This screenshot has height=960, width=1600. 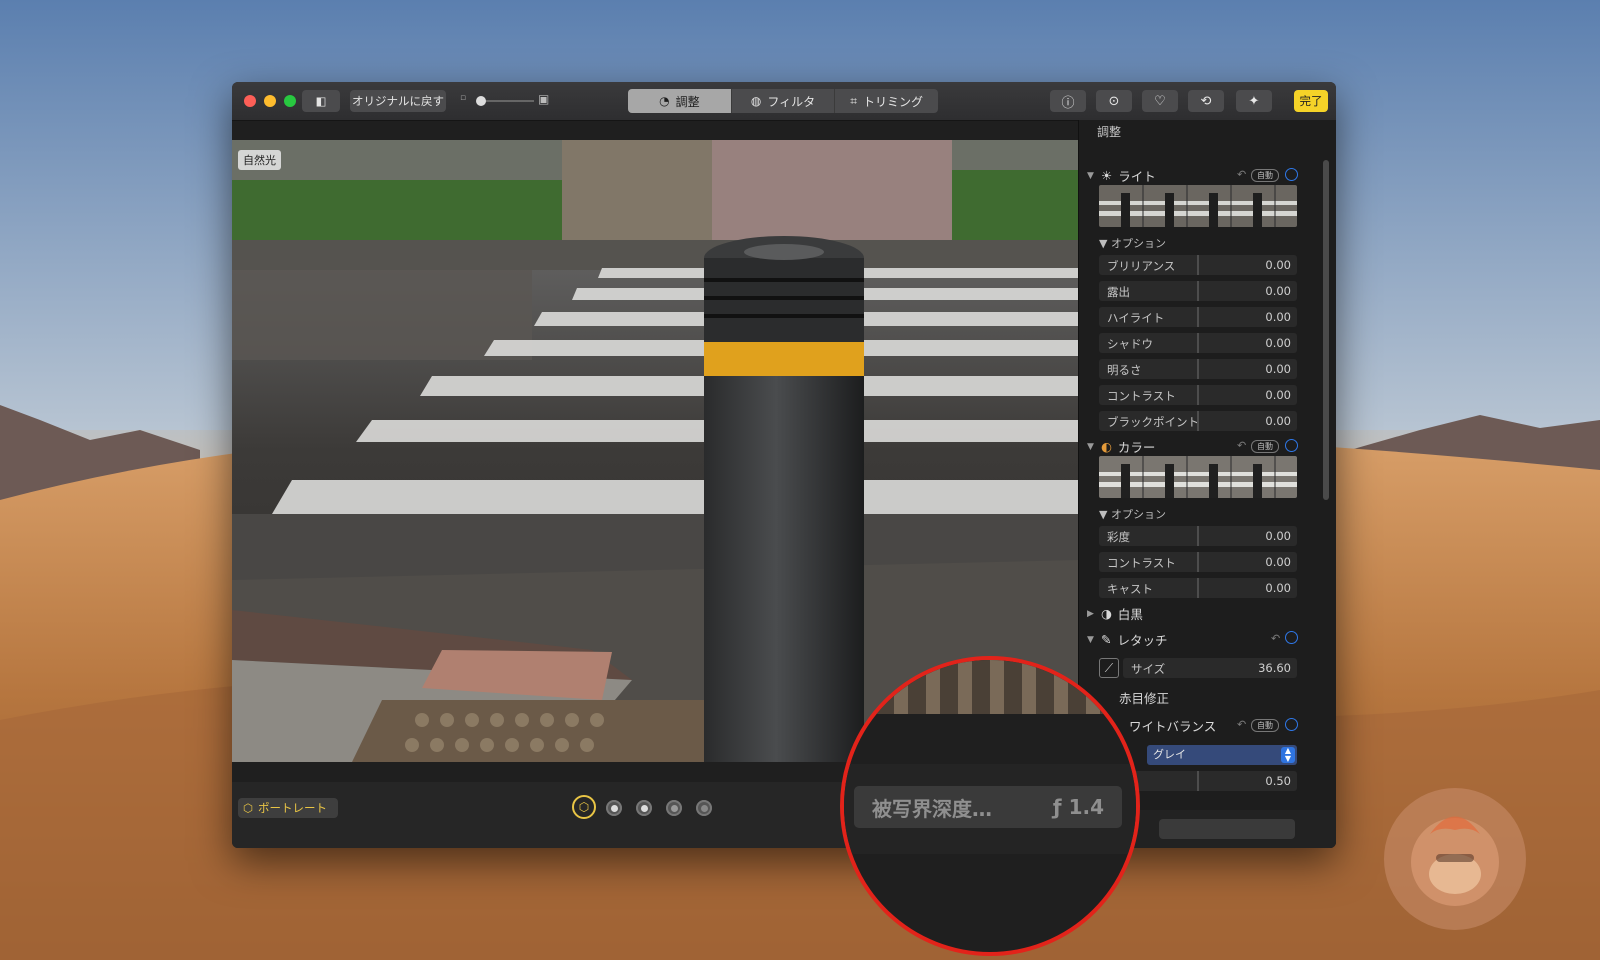 I want to click on zoom-slider: ▫ ▣, so click(x=506, y=100).